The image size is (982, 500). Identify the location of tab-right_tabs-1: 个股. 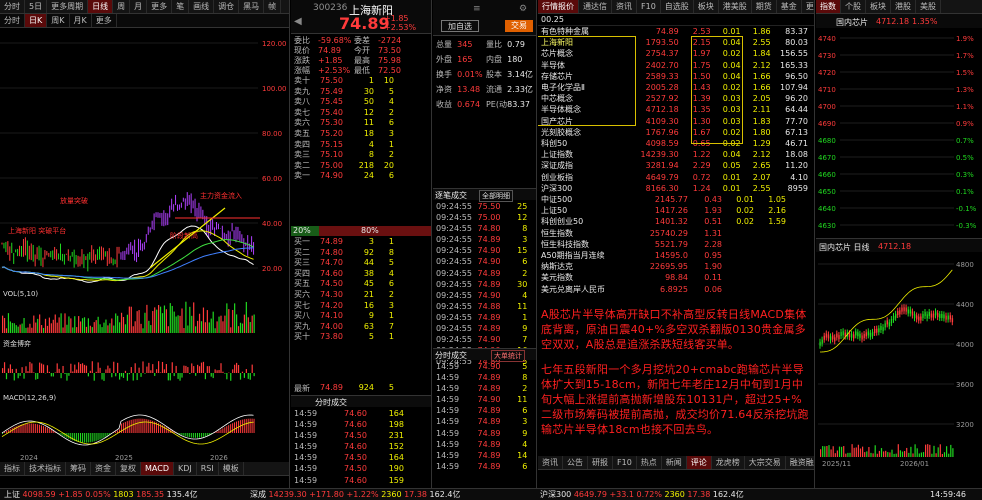
(853, 6).